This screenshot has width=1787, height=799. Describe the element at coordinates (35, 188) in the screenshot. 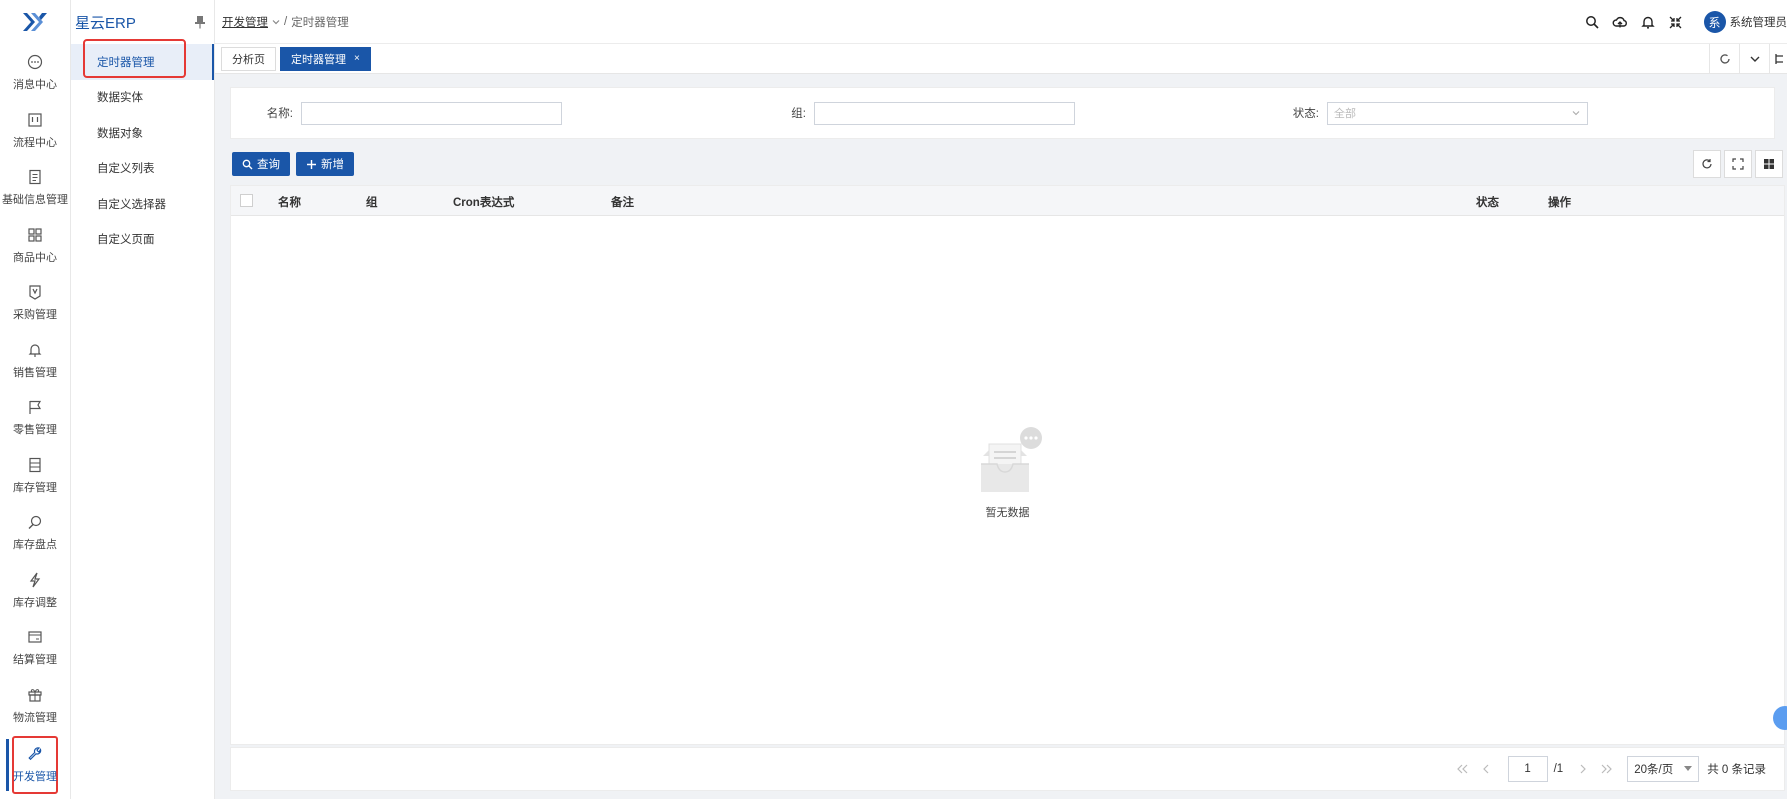

I see `rail-item-basic-info: 基础信息管理` at that location.